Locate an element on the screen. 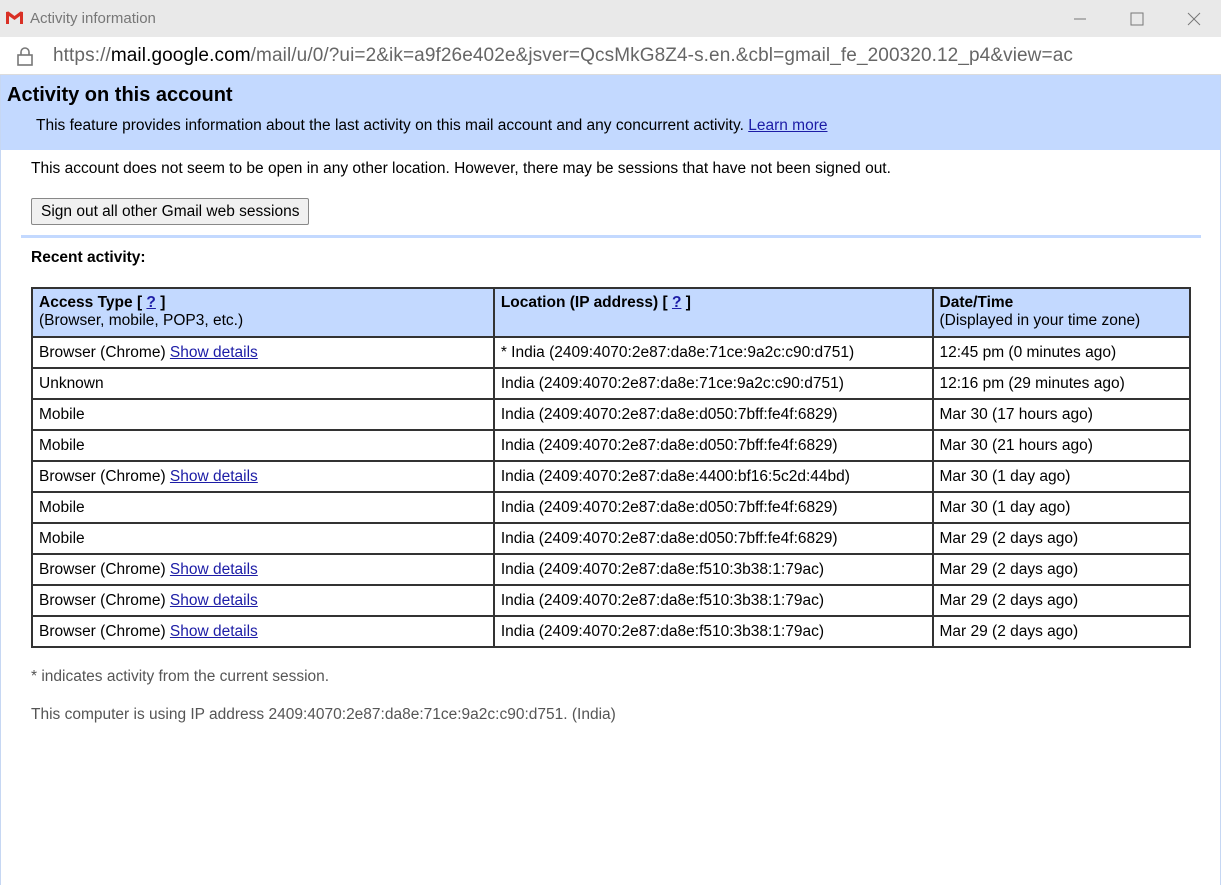 The image size is (1221, 885). access-cell: Unknown is located at coordinates (263, 383).